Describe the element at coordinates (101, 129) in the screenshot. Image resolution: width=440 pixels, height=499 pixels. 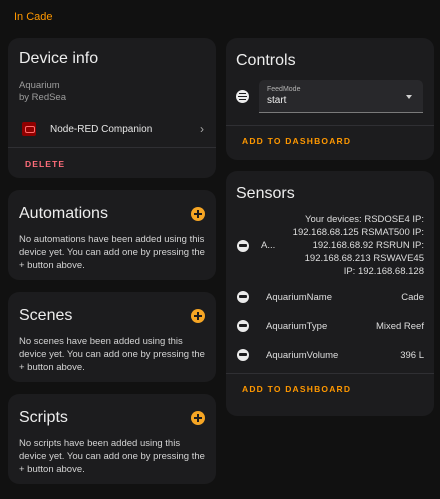
I see `integration-label: Node-RED Companion` at that location.